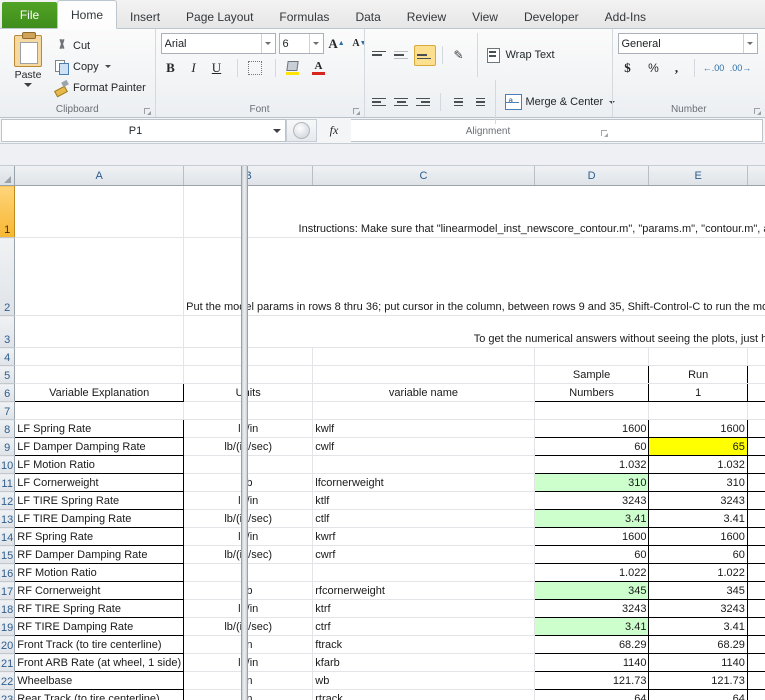  What do you see at coordinates (99, 663) in the screenshot?
I see `cell-explanation-21: Front ARB Rate (at wheel, 1 side)` at bounding box center [99, 663].